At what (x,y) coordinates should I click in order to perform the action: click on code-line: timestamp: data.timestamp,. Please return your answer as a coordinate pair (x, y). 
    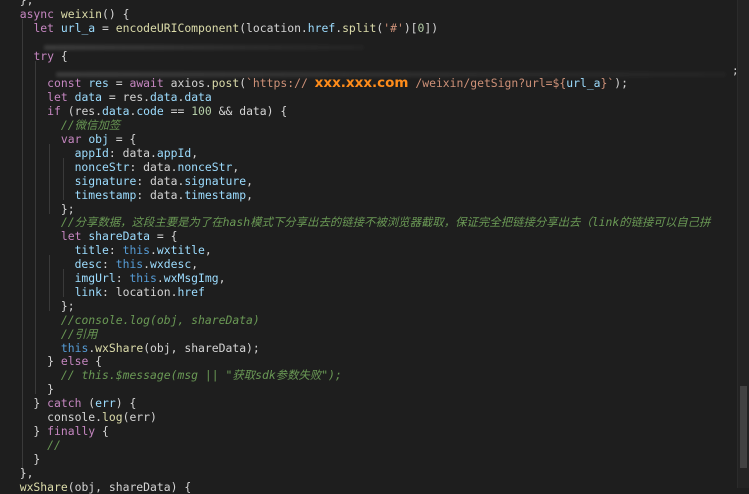
    Looking at the image, I should click on (129, 195).